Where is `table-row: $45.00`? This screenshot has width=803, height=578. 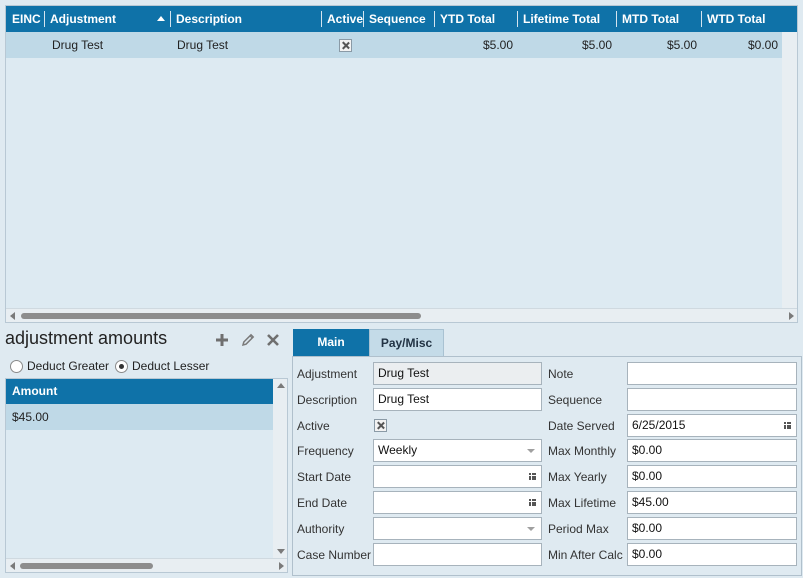 table-row: $45.00 is located at coordinates (139, 417).